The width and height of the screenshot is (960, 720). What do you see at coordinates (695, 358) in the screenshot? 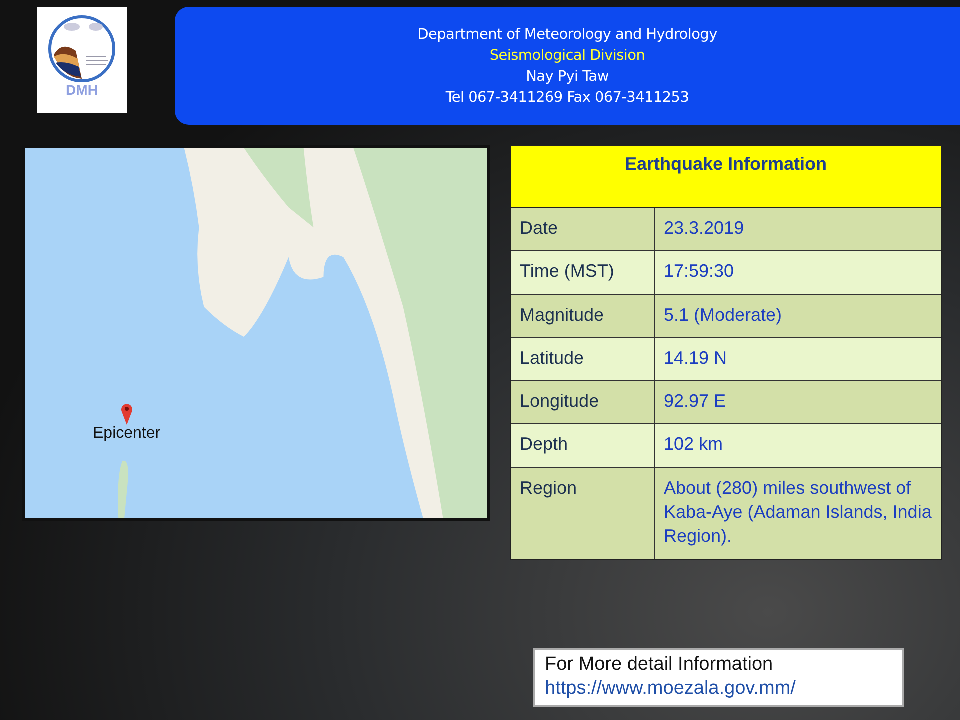
I see `table-cell-text: 14.19 N` at bounding box center [695, 358].